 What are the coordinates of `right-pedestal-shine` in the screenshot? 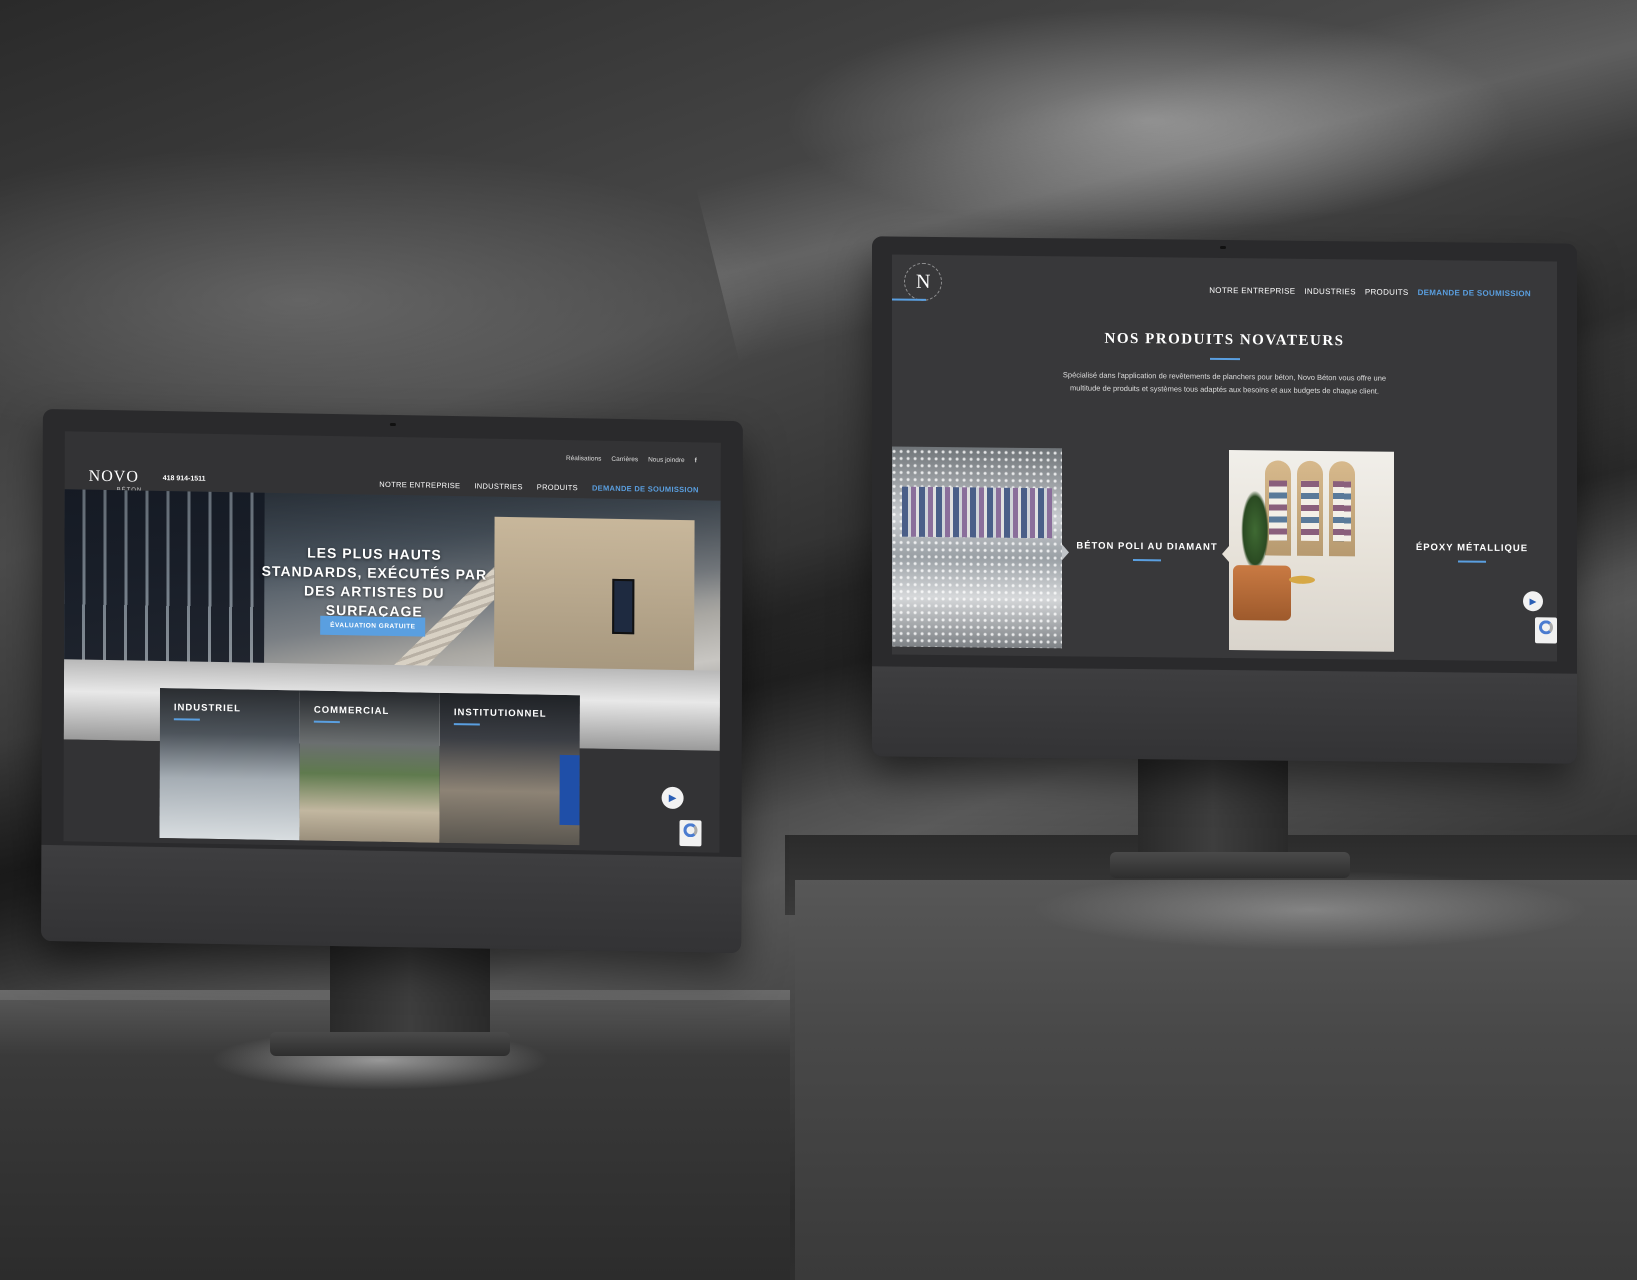 It's located at (1310, 910).